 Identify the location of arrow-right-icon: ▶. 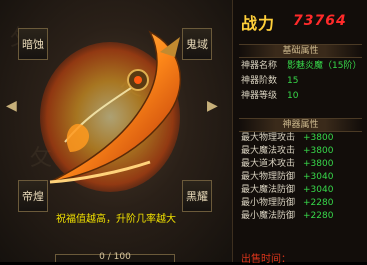
(212, 106).